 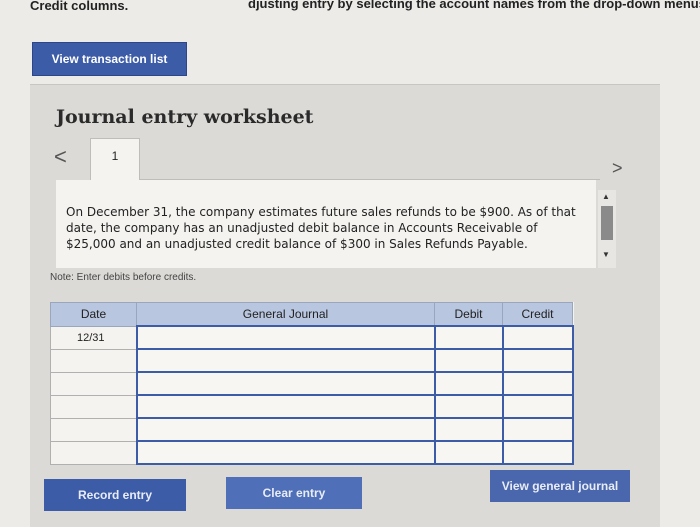 What do you see at coordinates (285, 314) in the screenshot?
I see `column-header-general-journal: General Journal` at bounding box center [285, 314].